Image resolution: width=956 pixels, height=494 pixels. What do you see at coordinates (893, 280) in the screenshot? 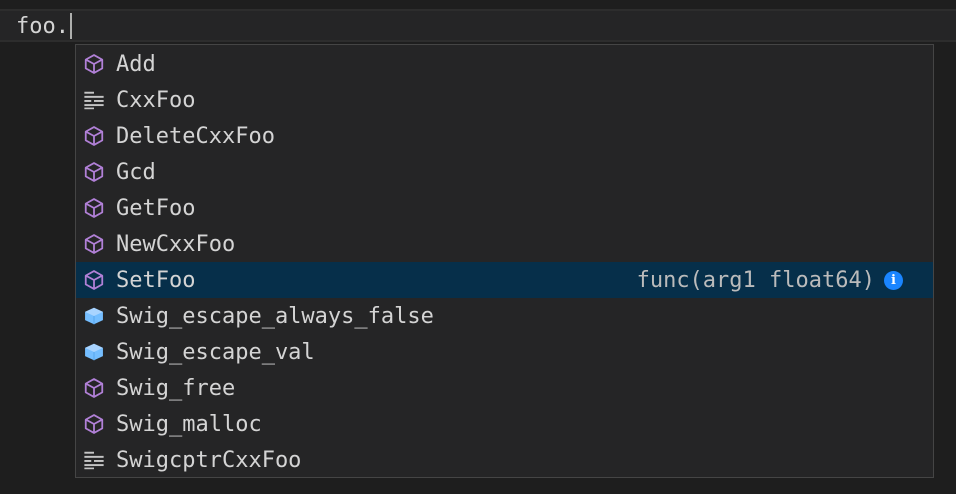
I see `info-icon: i` at bounding box center [893, 280].